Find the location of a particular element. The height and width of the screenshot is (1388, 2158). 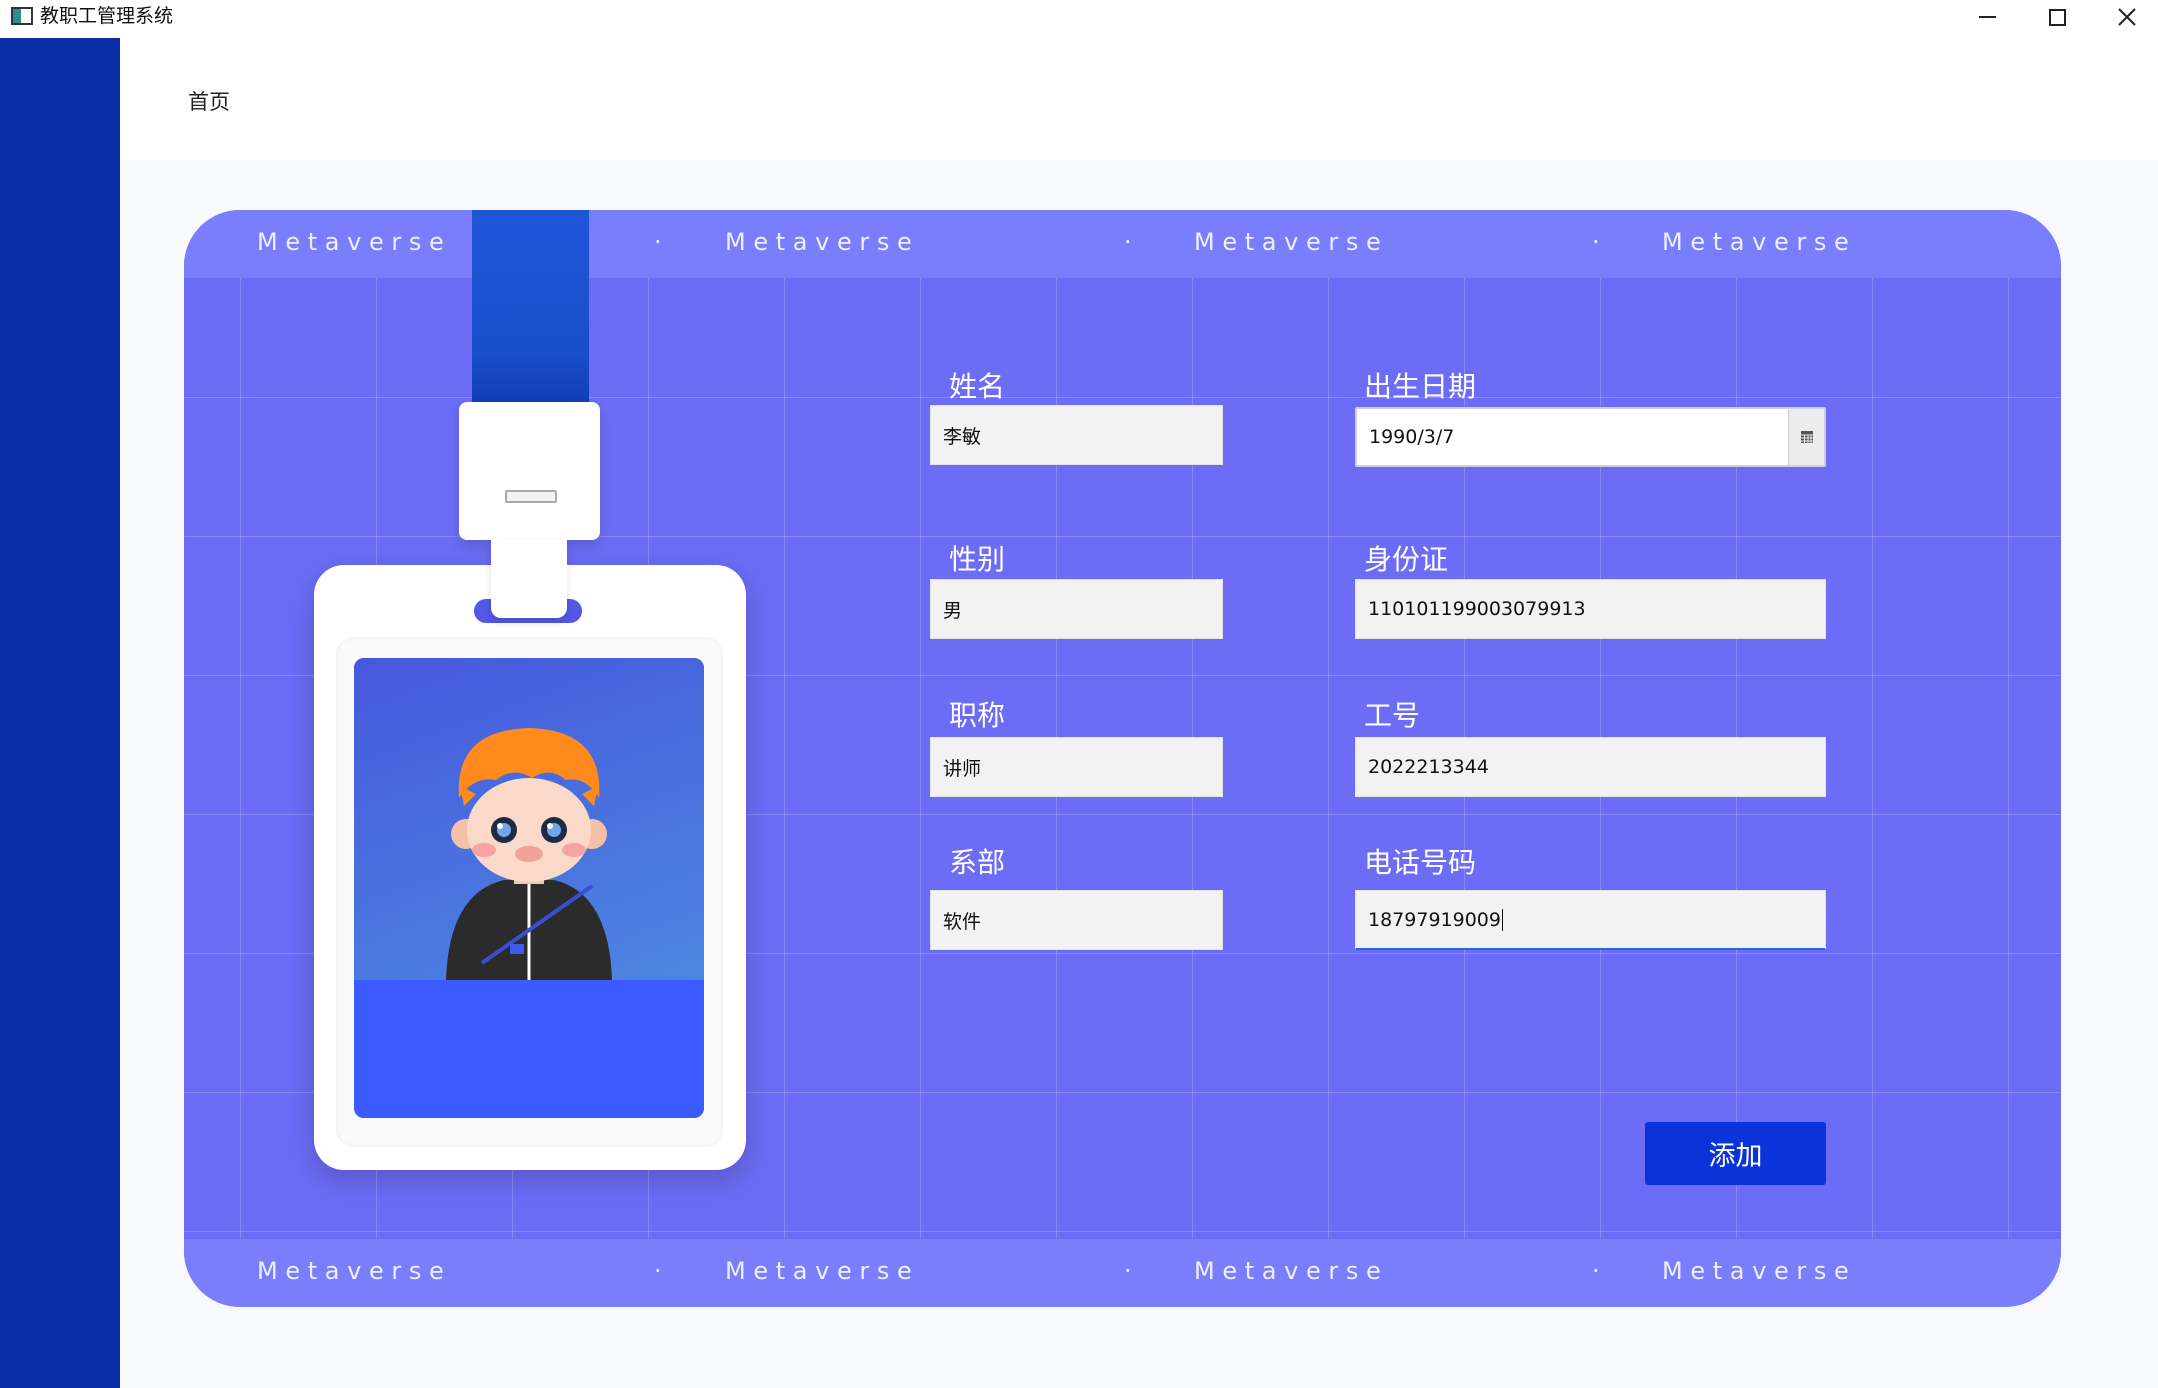

id-number-field: 110101199003079913 is located at coordinates (1590, 609).